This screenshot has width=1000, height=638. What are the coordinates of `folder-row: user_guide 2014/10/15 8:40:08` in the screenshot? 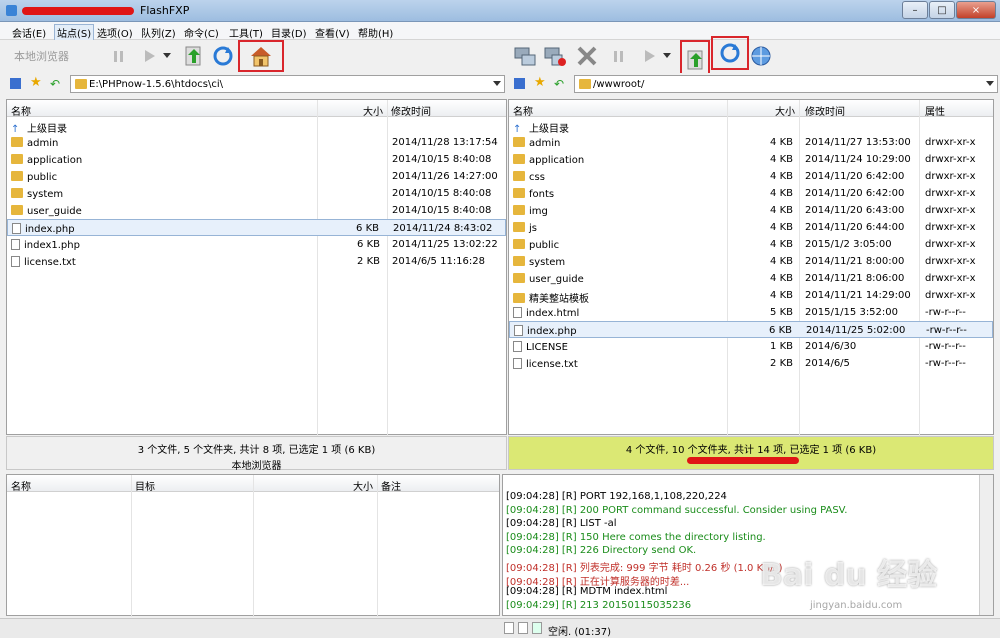 It's located at (256, 210).